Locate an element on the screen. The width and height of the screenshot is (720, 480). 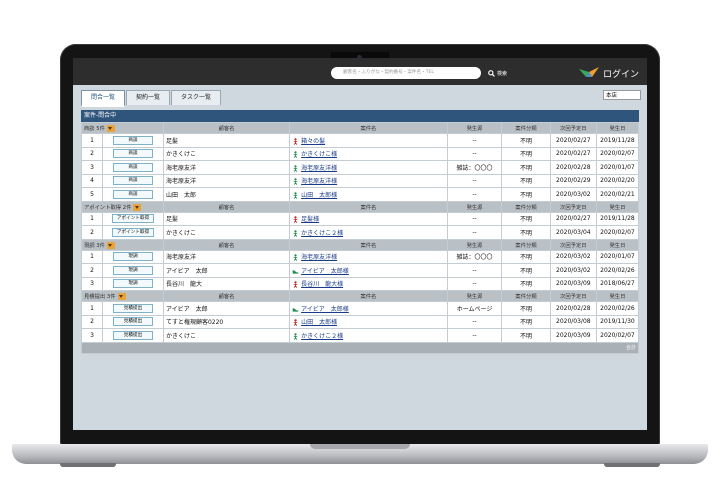
search-button: 検索 is located at coordinates (497, 73).